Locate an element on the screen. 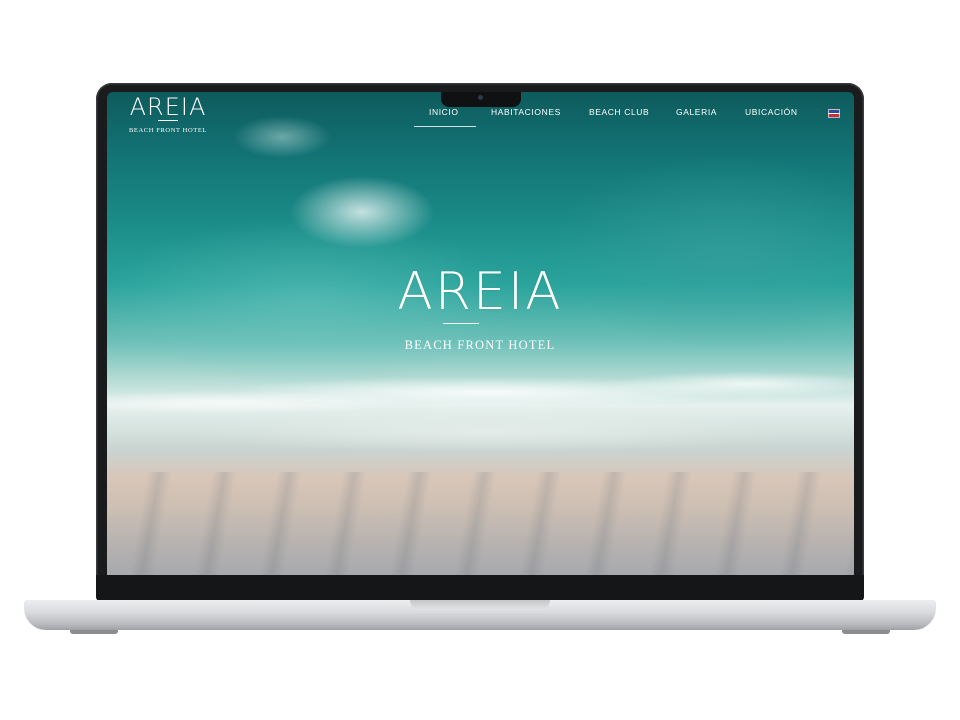 This screenshot has width=960, height=720. hero-subtitle: BEACH FRONT HOTEL is located at coordinates (480, 345).